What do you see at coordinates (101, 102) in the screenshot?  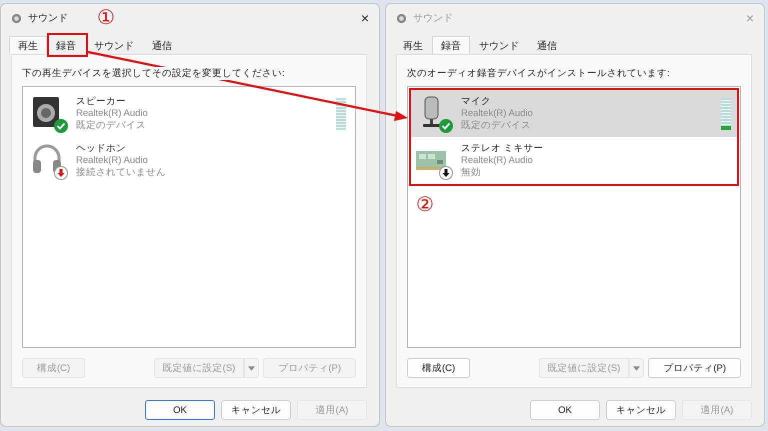 I see `device-name: スピーカー` at bounding box center [101, 102].